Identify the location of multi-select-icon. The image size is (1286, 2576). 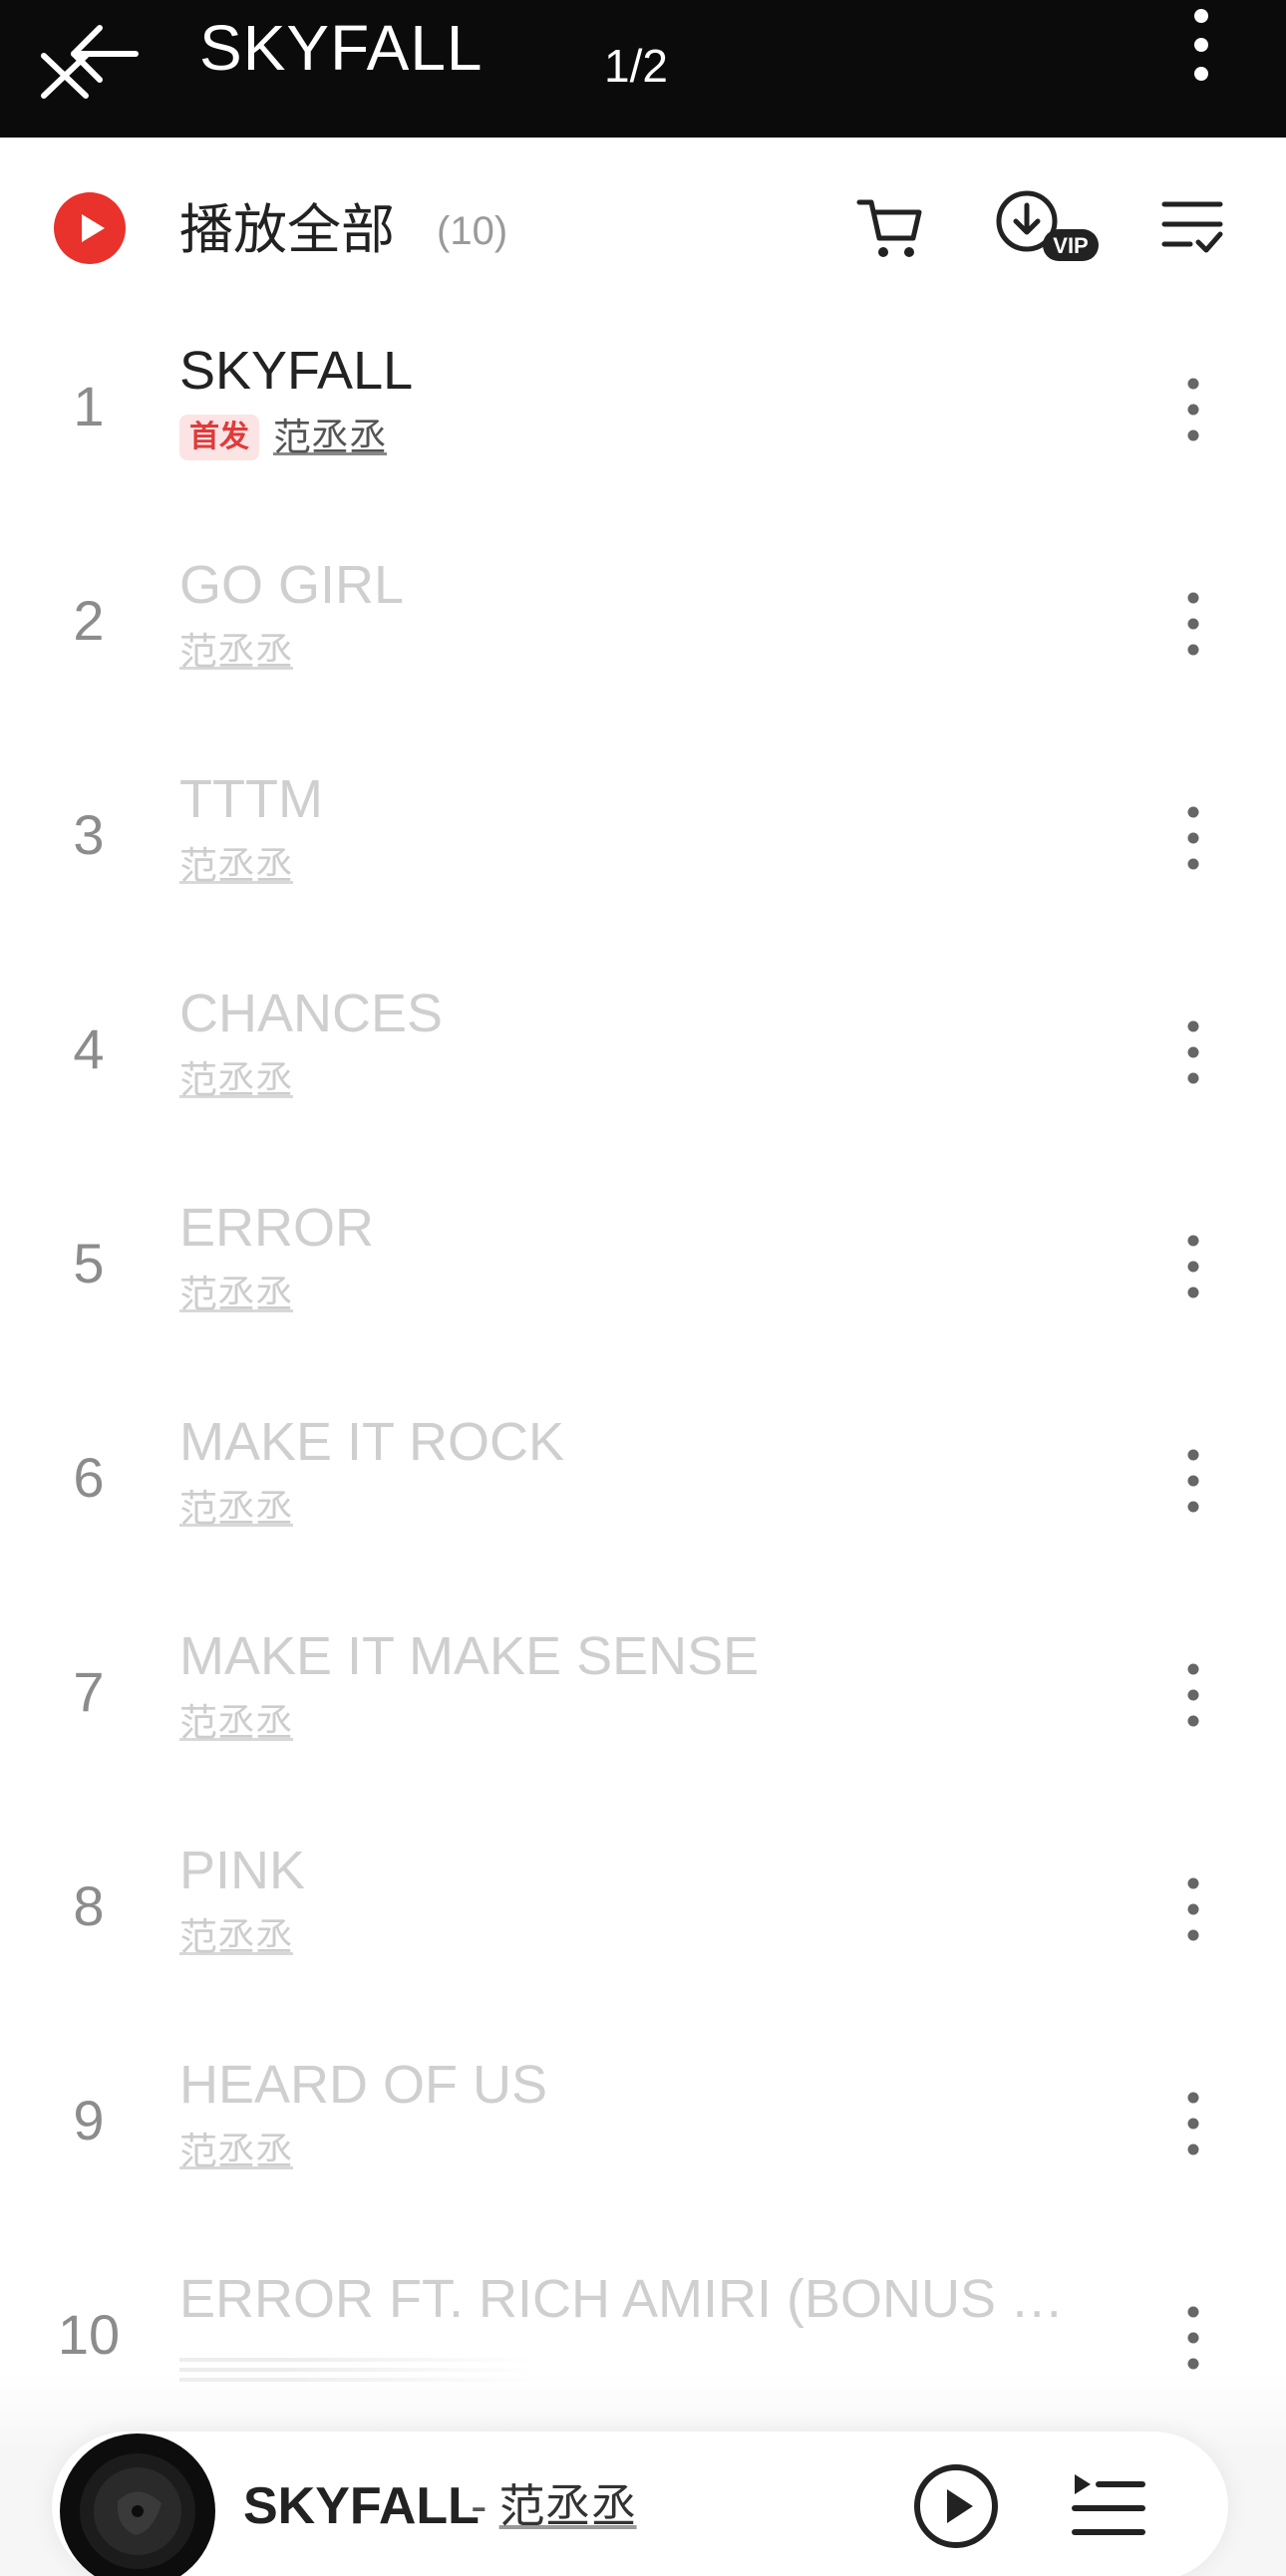
(1192, 226).